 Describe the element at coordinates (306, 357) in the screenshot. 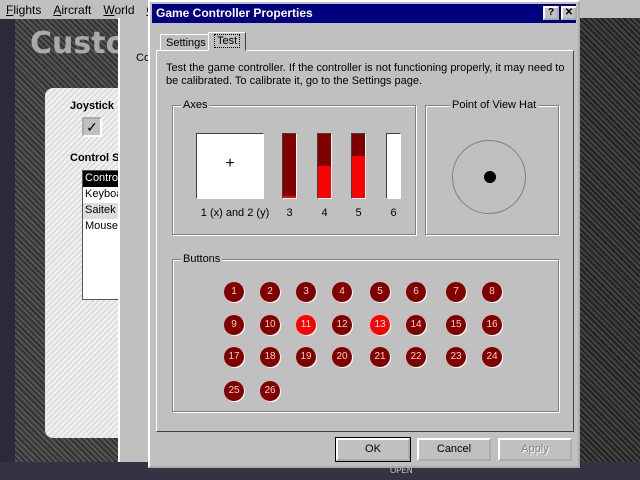

I see `controller-button-19: 19` at that location.